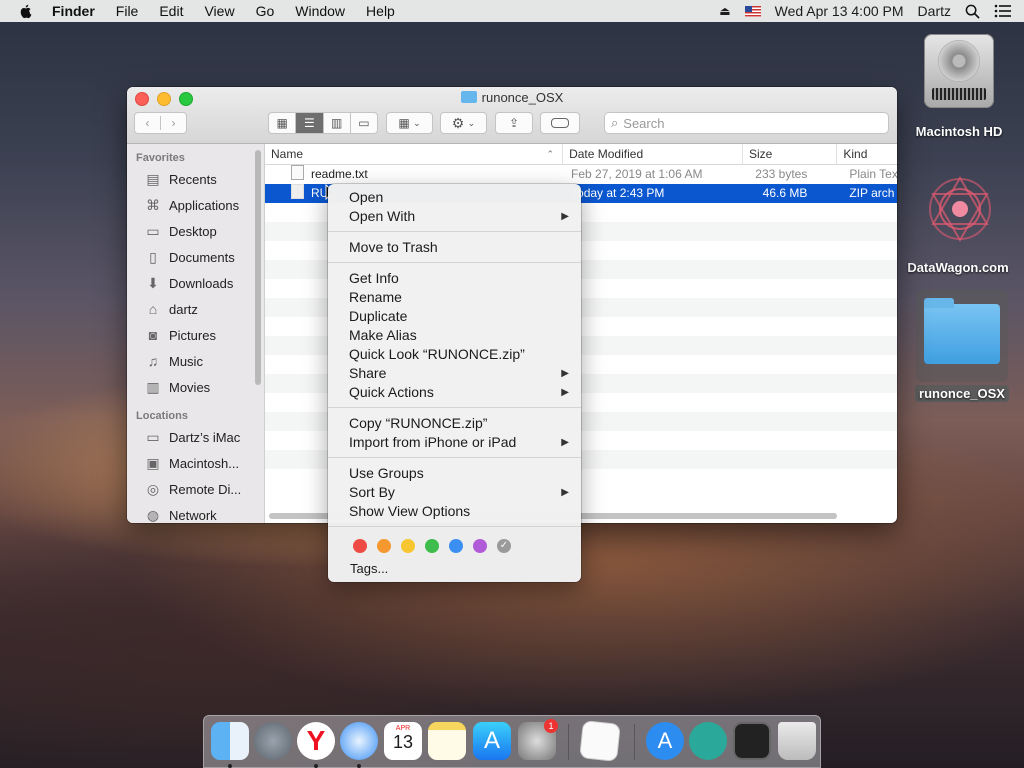  I want to click on sidebar-favorites-header: Favorites, so click(160, 158).